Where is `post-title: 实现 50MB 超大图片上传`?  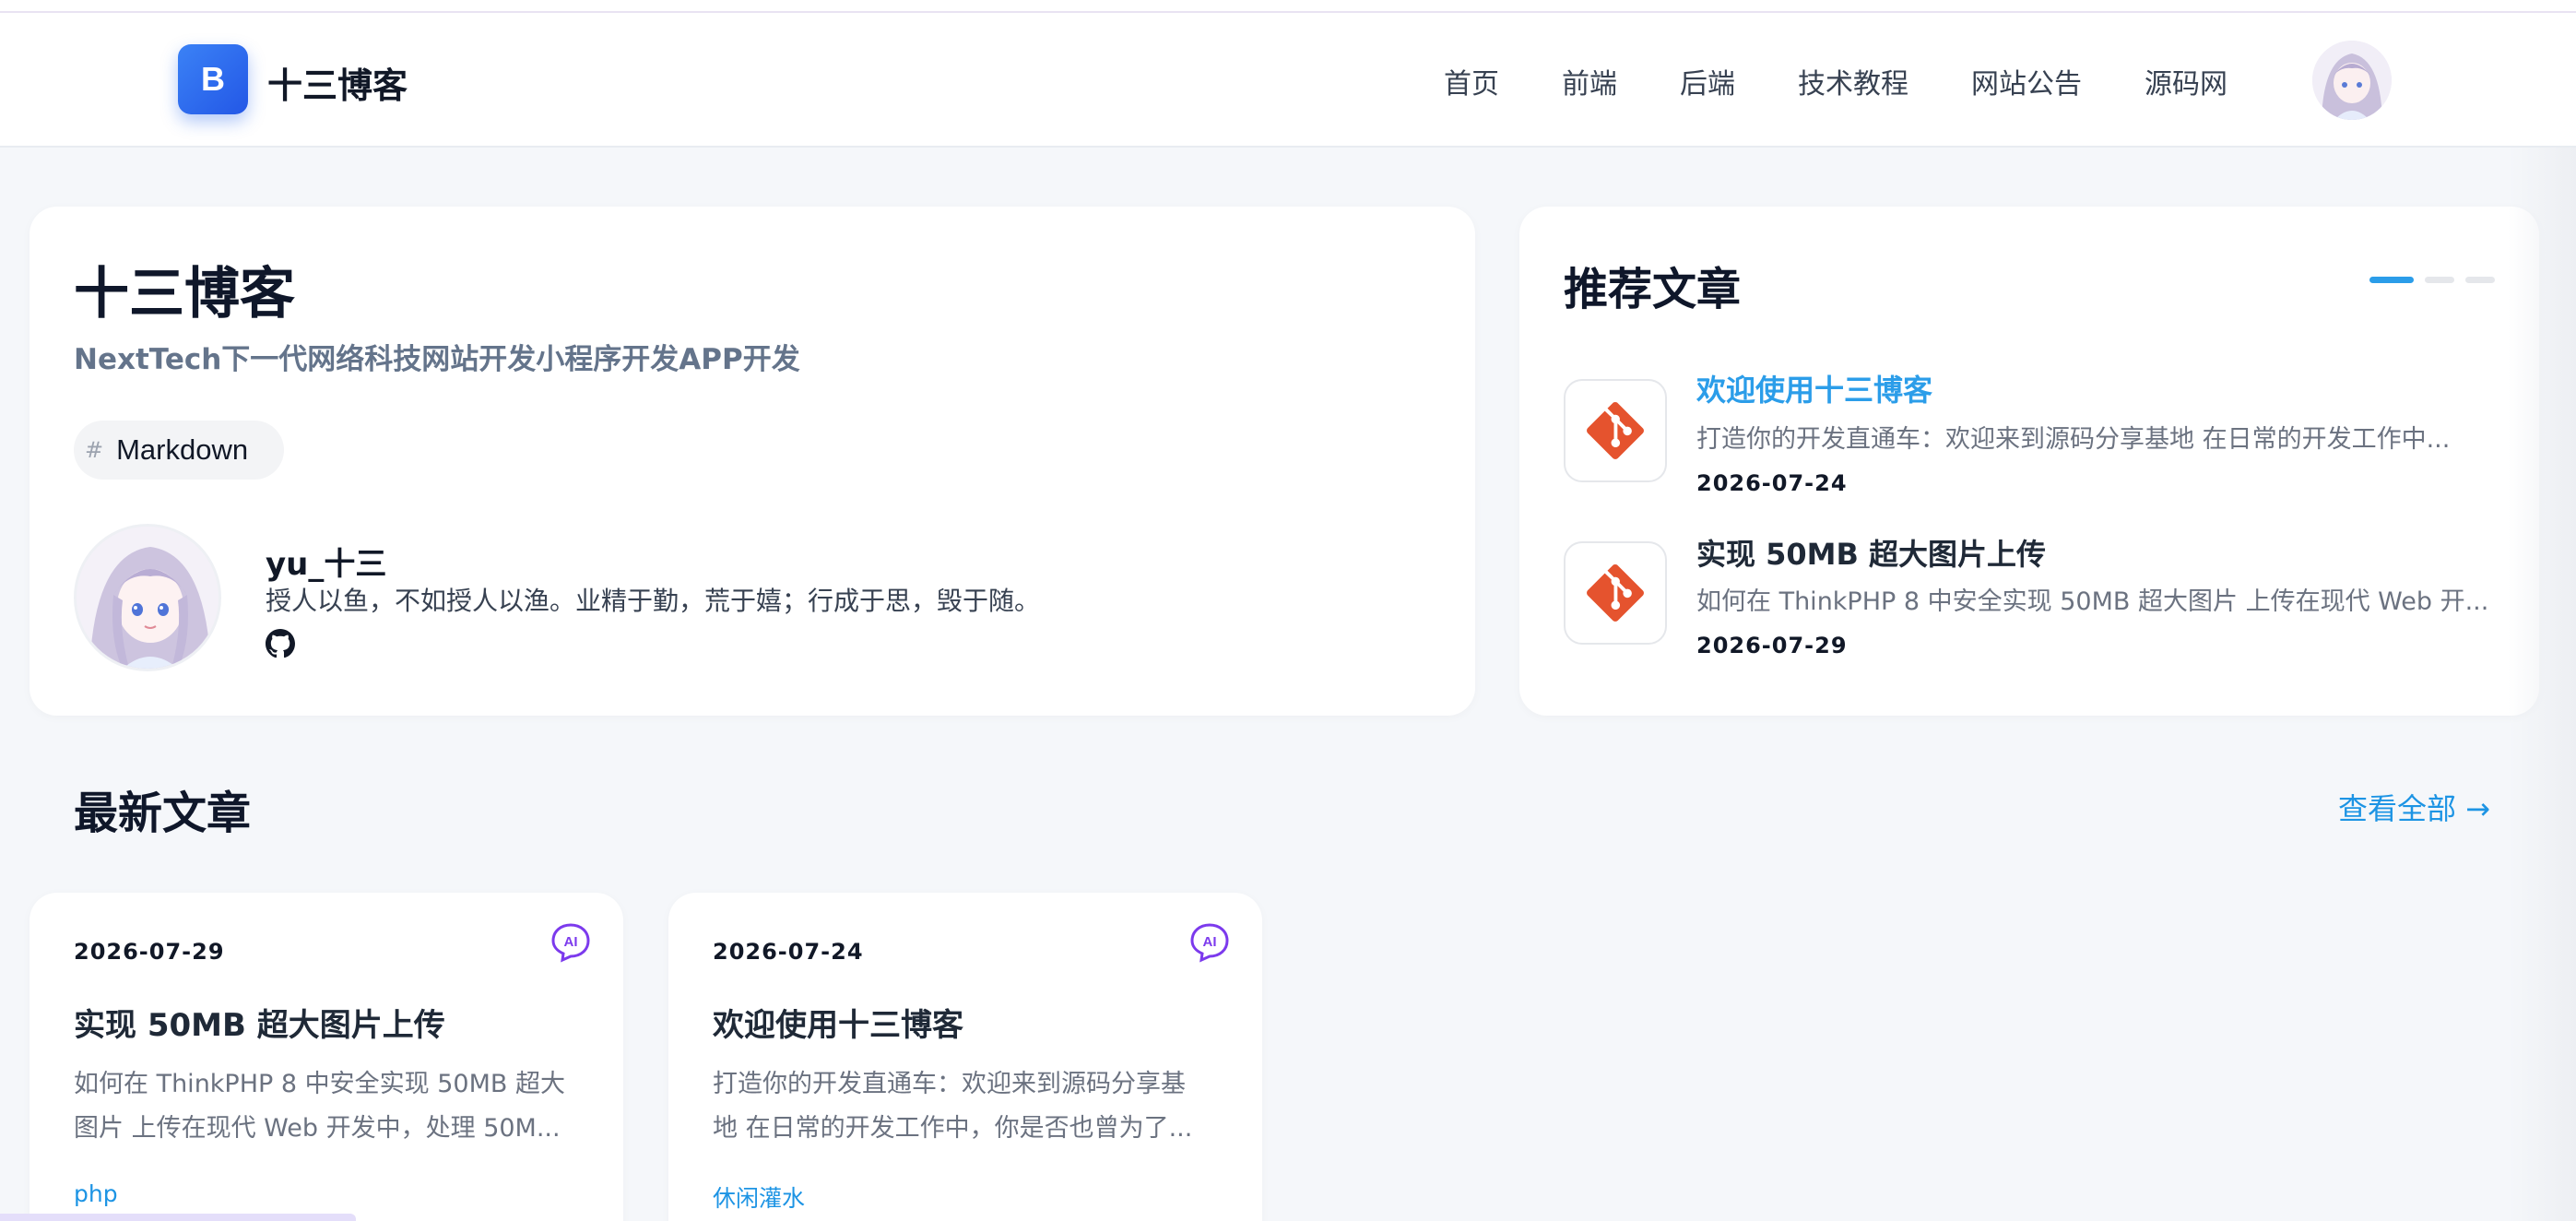
post-title: 实现 50MB 超大图片上传 is located at coordinates (259, 1023).